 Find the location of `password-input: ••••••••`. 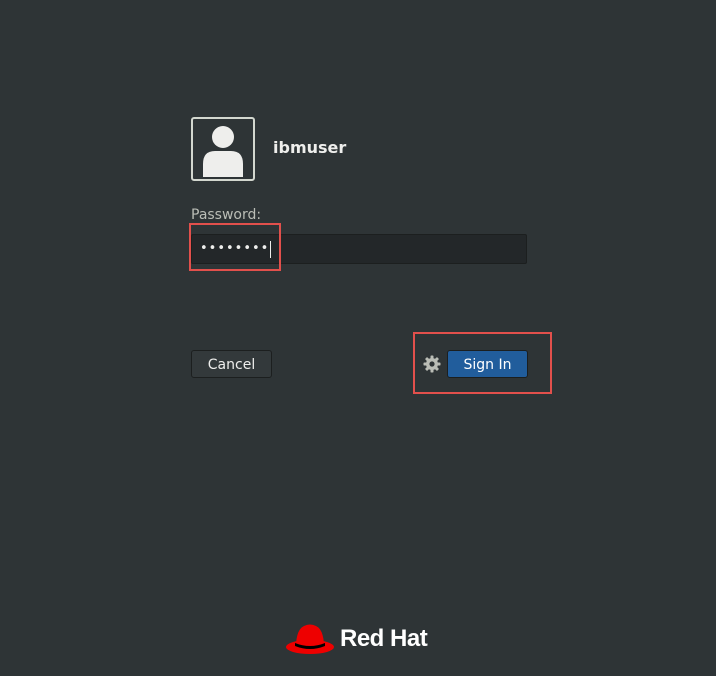

password-input: •••••••• is located at coordinates (359, 249).